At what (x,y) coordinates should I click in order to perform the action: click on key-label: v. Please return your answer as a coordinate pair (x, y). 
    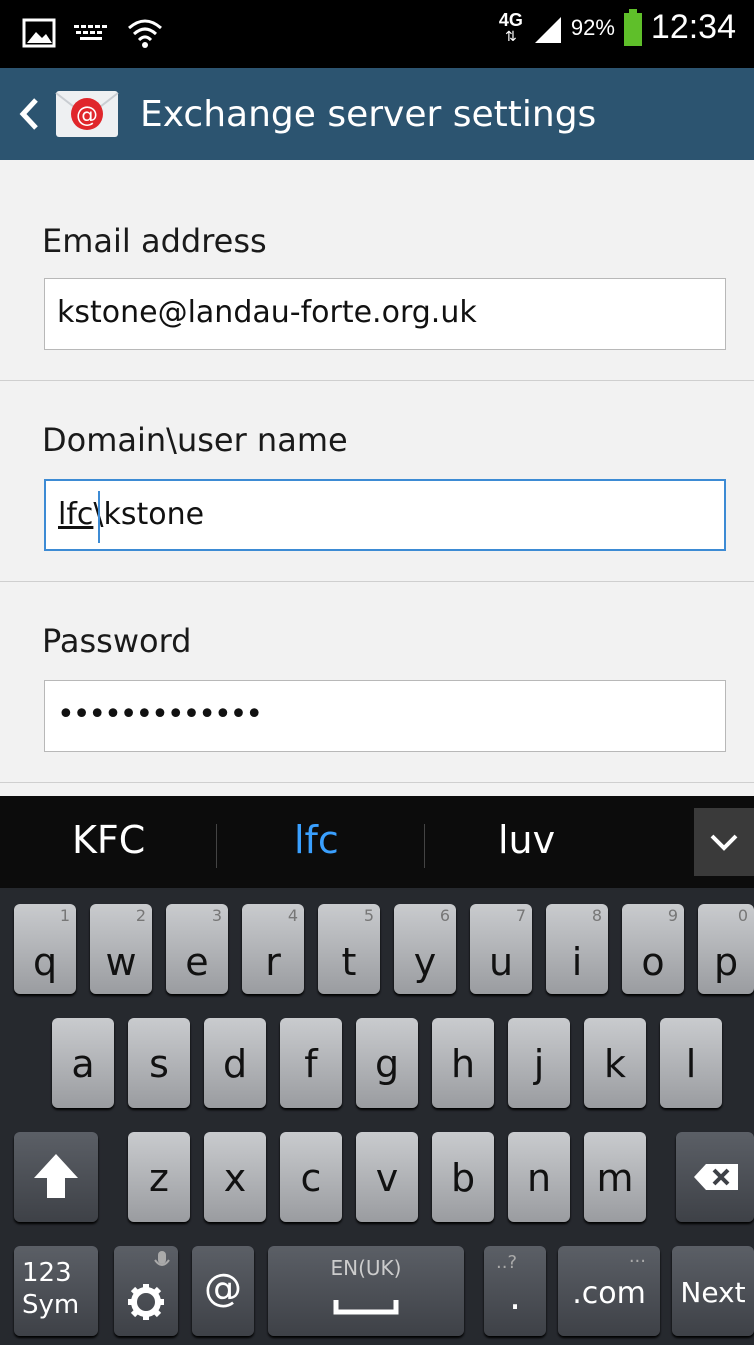
    Looking at the image, I should click on (387, 1178).